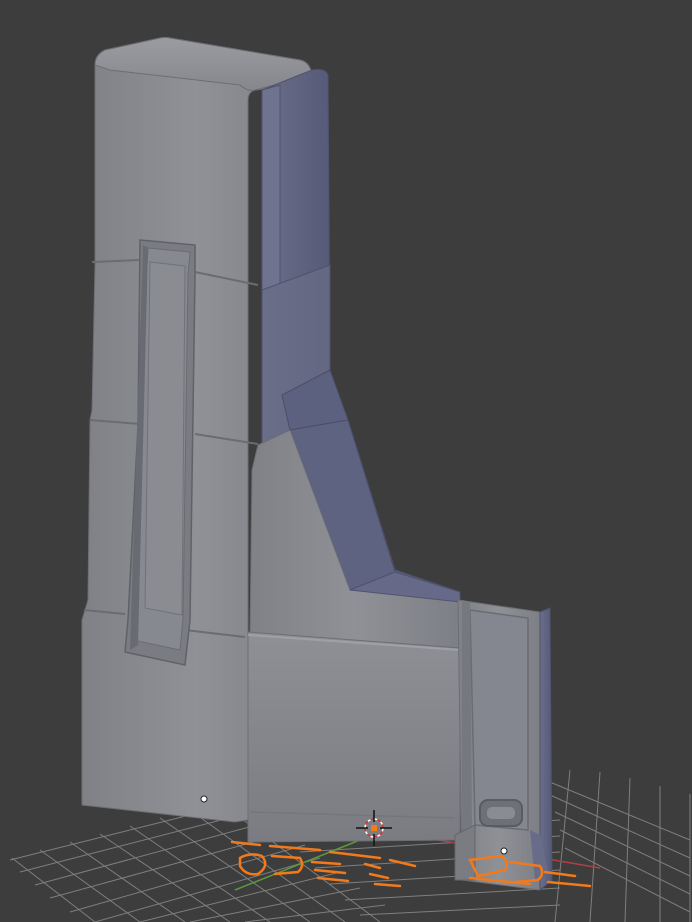  Describe the element at coordinates (504, 851) in the screenshot. I see `origin-point-post` at that location.